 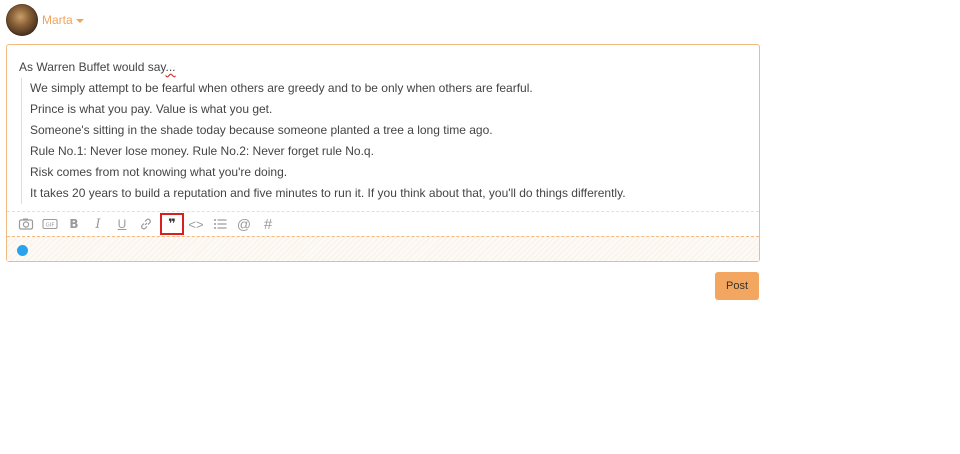 I want to click on intro-text: As Warren Buffet would say, so click(x=92, y=67).